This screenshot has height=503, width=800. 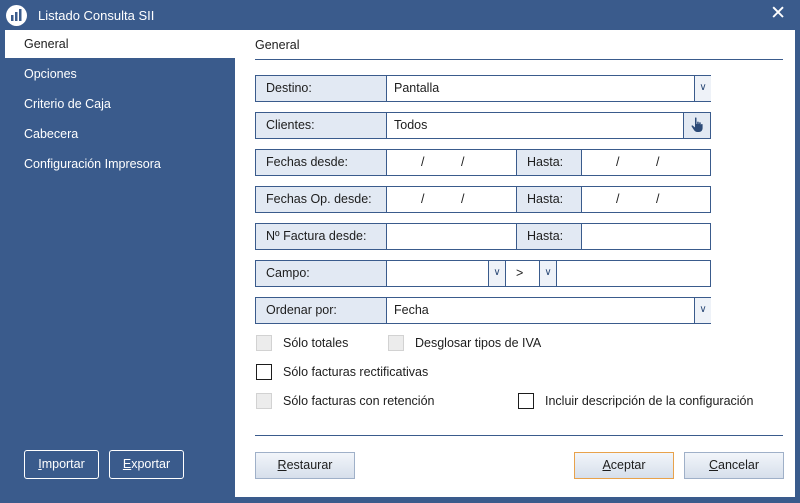 What do you see at coordinates (120, 44) in the screenshot?
I see `sidebar-item-general: General` at bounding box center [120, 44].